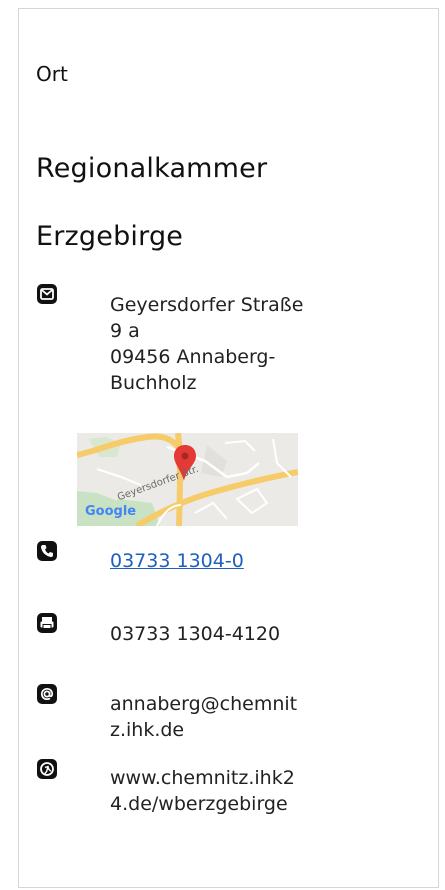 This screenshot has width=445, height=890. I want to click on address-line-number: 9 a, so click(125, 331).